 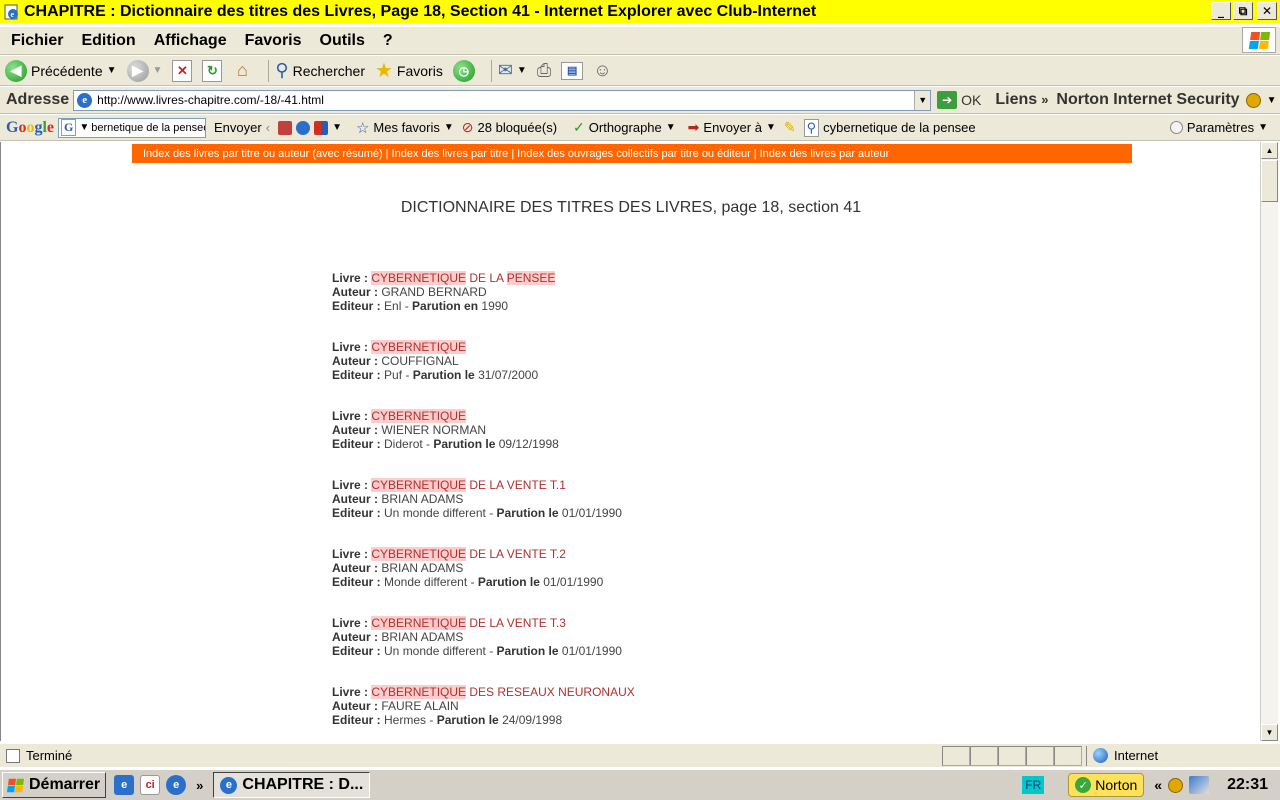 I want to click on search-term-icon: ⚲, so click(x=811, y=127).